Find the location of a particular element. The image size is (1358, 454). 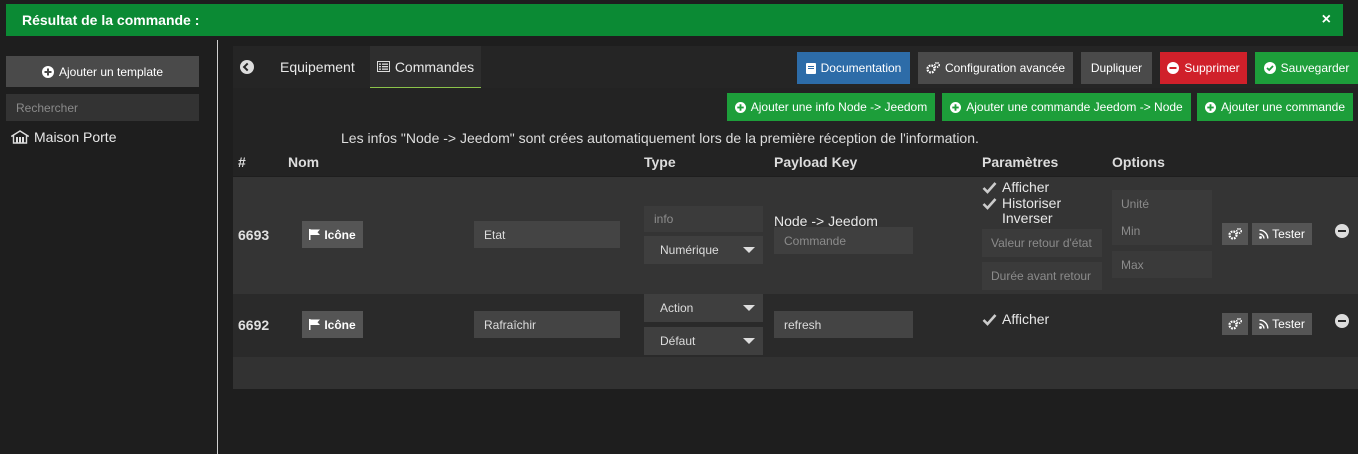

header-params: Paramètres is located at coordinates (1020, 162).